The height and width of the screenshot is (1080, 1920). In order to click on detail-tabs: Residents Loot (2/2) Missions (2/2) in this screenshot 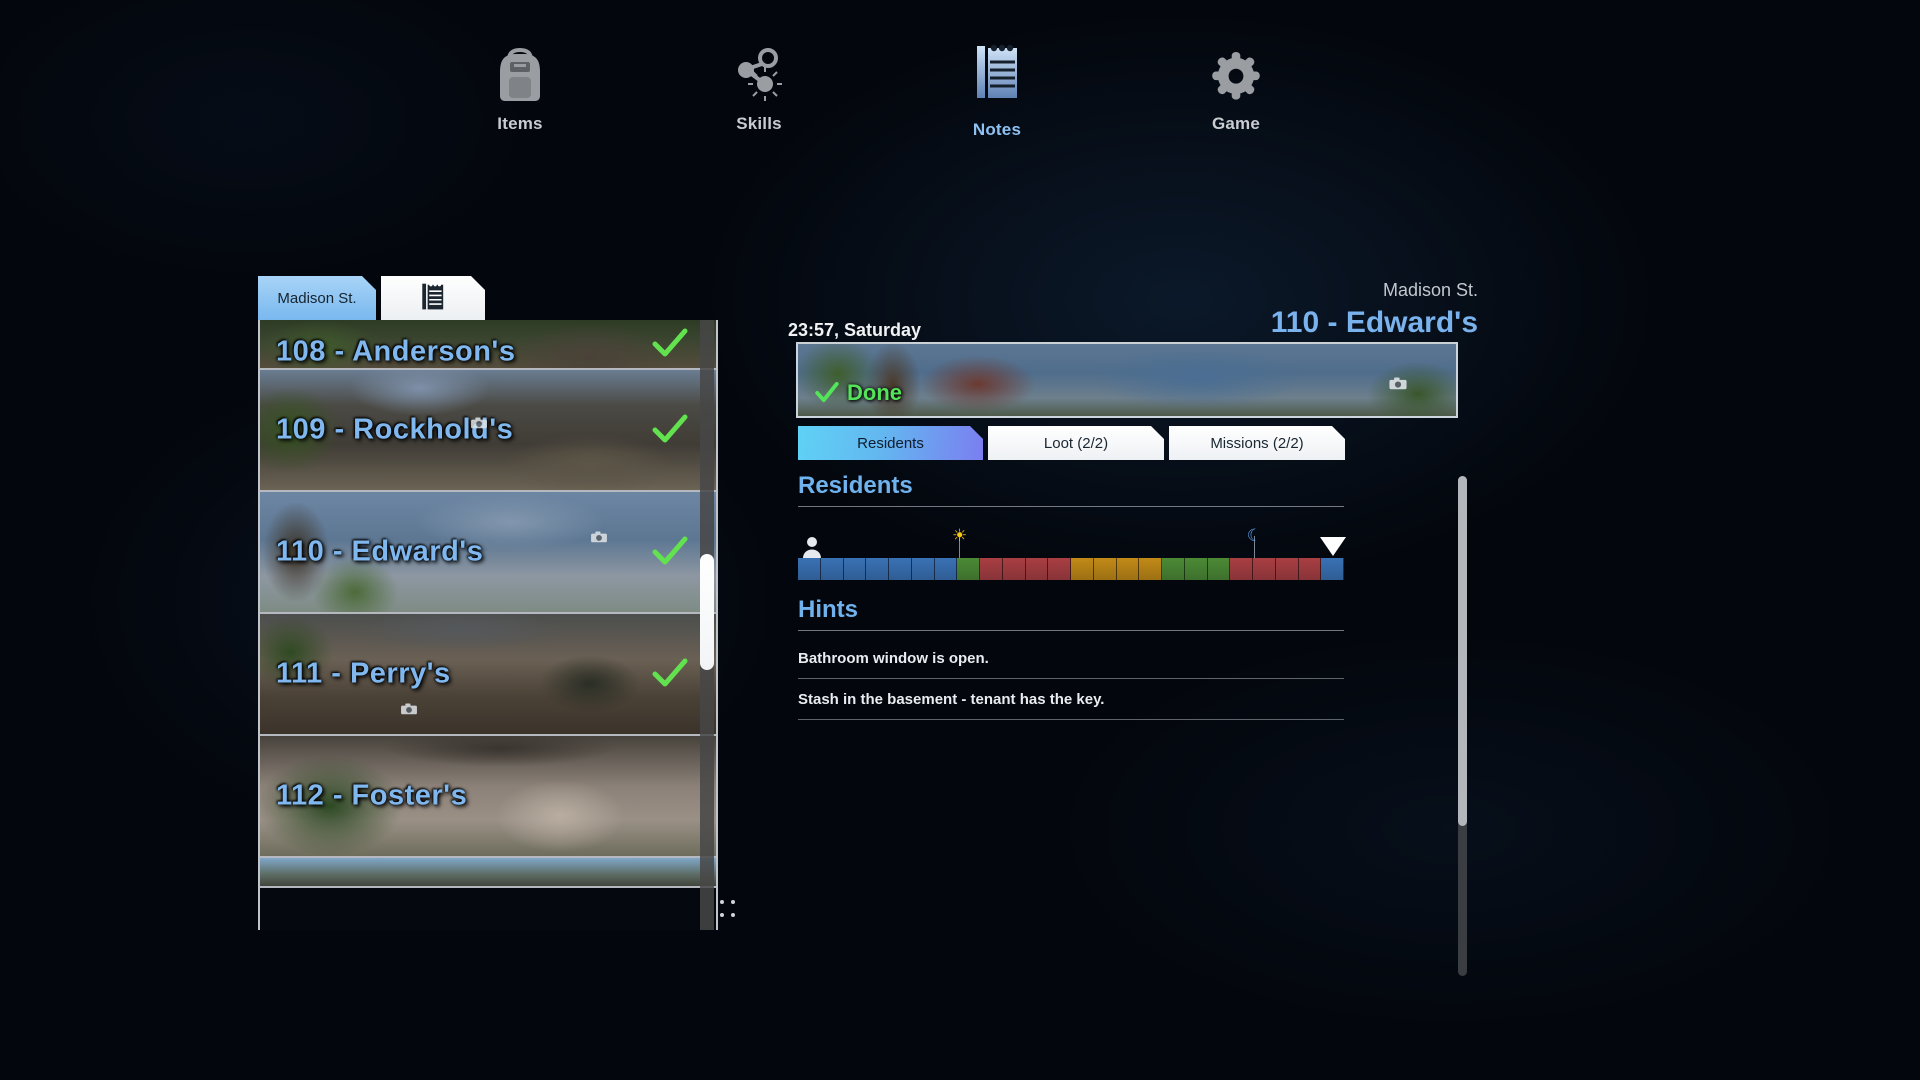, I will do `click(1071, 443)`.